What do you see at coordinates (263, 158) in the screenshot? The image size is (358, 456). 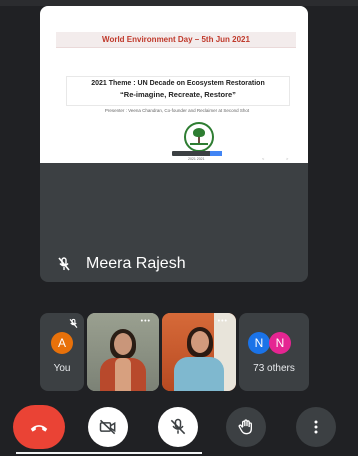 I see `slide-prev-icon: <` at bounding box center [263, 158].